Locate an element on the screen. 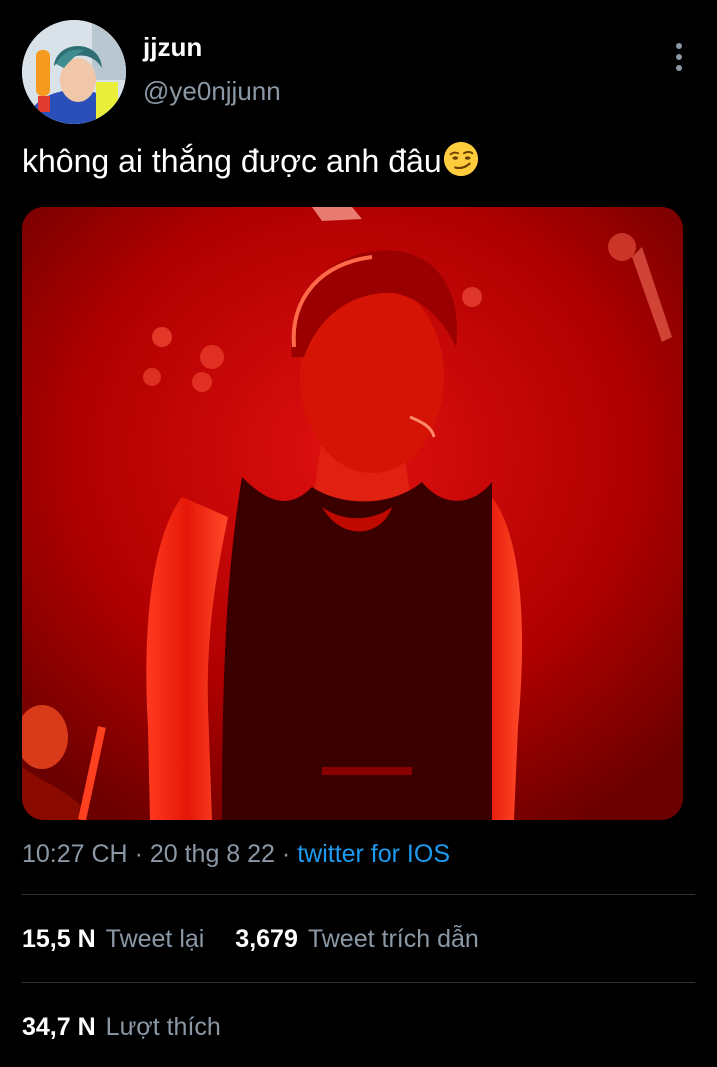 The width and height of the screenshot is (717, 1067). user-handle: @ye0njjunn is located at coordinates (212, 91).